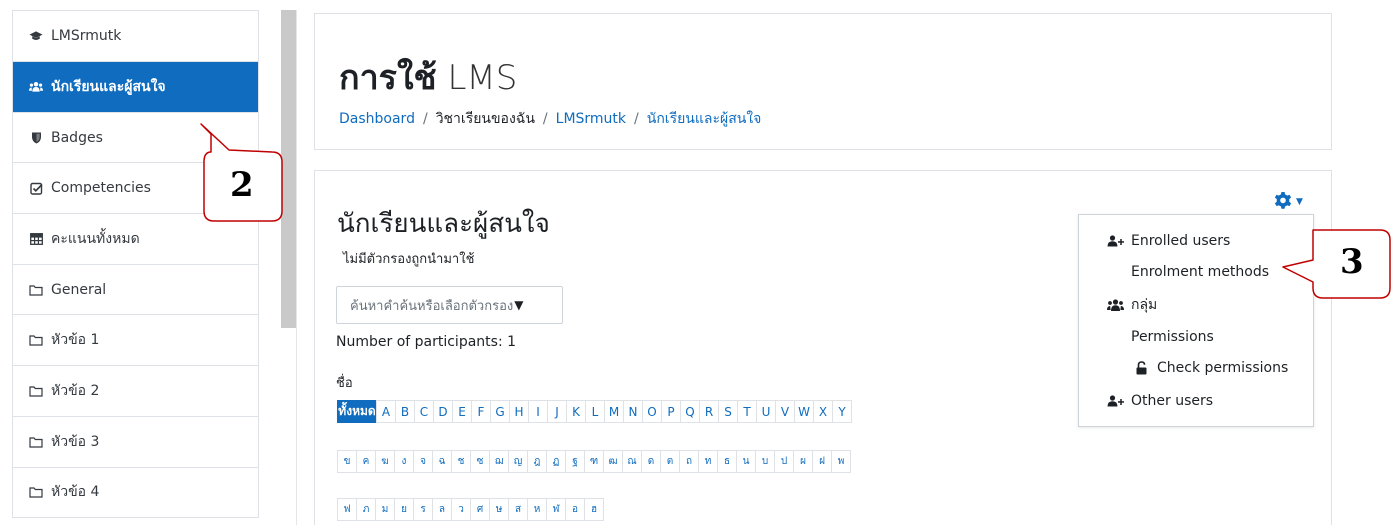 The height and width of the screenshot is (525, 1397). I want to click on folder-icon, so click(36, 290).